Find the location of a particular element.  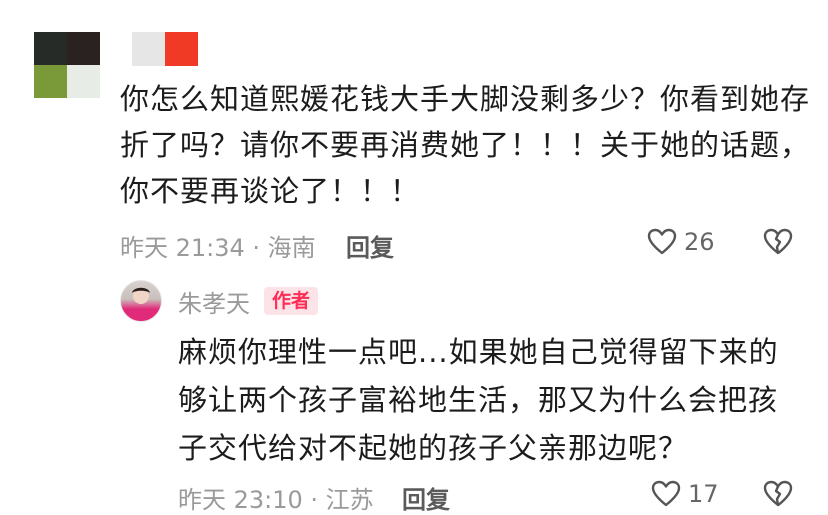

reply-button: 回复 is located at coordinates (370, 245).